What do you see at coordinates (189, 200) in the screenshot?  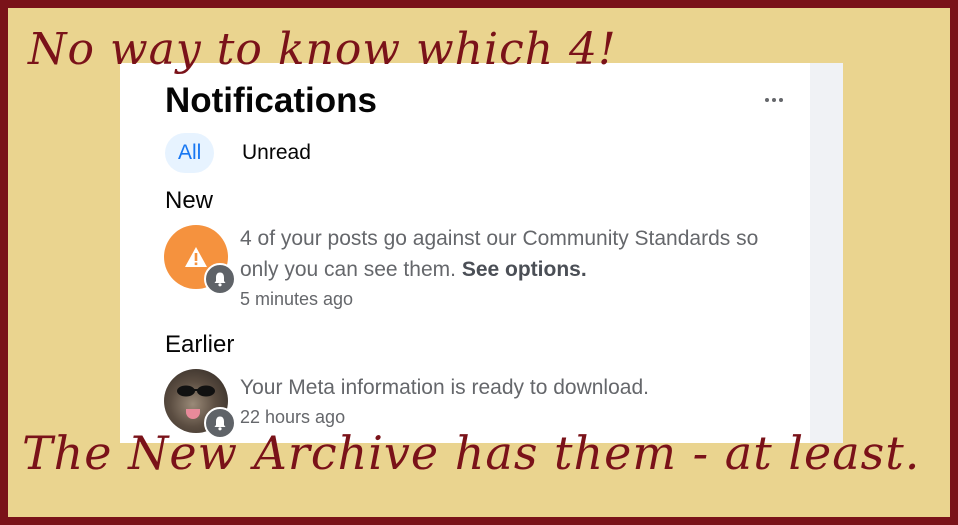 I see `section-heading-new: New` at bounding box center [189, 200].